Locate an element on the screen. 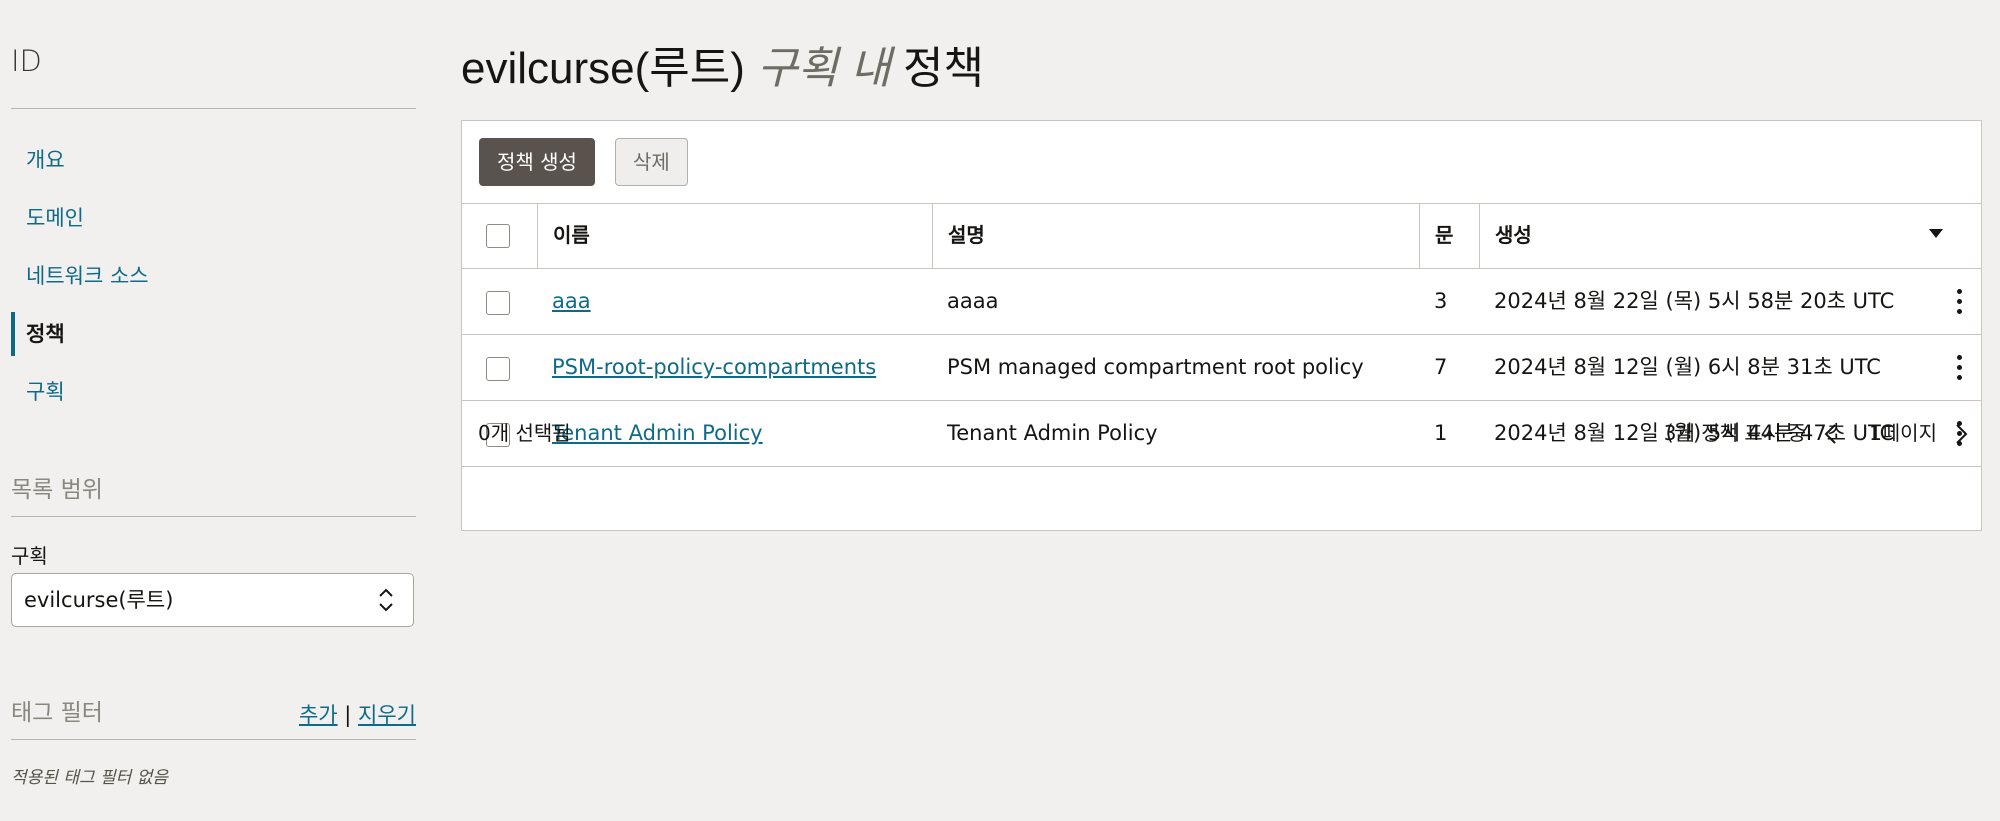  select-all-checkbox is located at coordinates (498, 236).